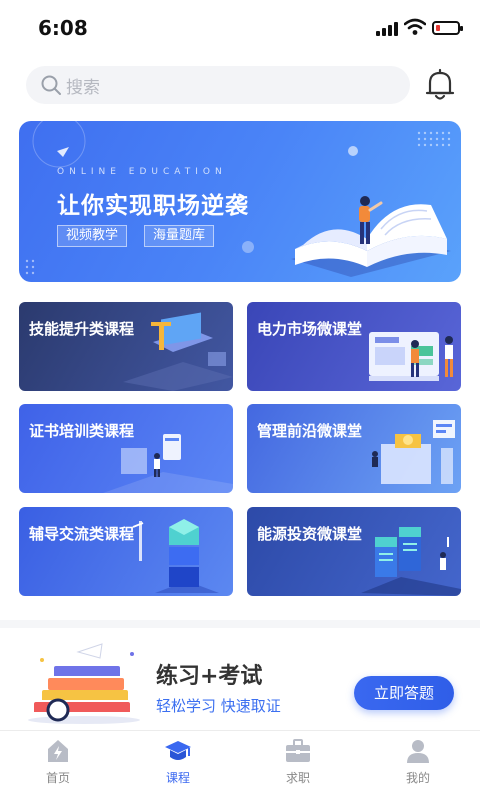  I want to click on books-illustration, so click(84, 683).